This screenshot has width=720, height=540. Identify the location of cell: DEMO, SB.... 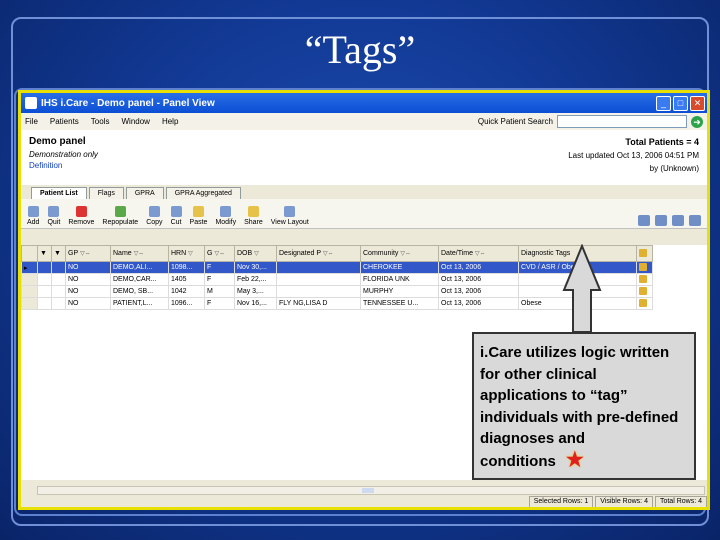
(139, 291).